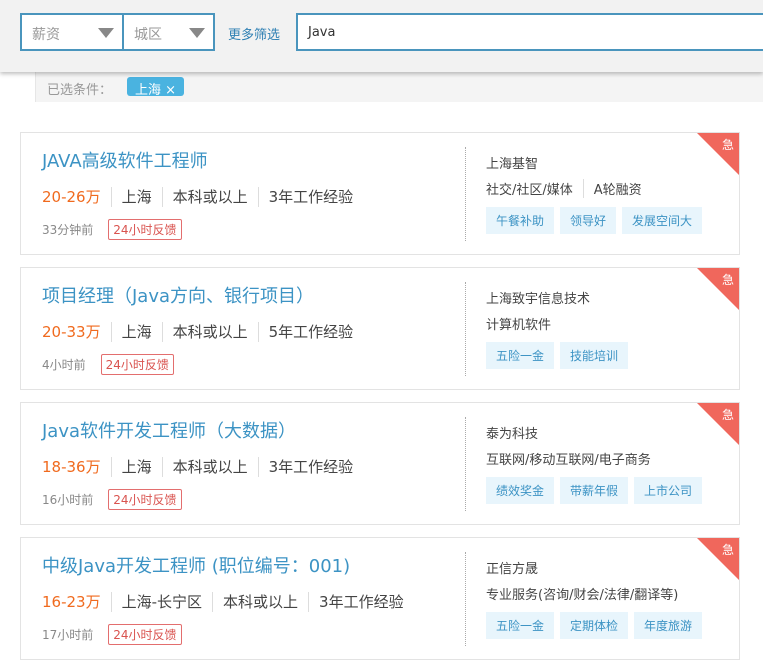  I want to click on job-meta: 33分钟前 24小时反馈, so click(112, 229).